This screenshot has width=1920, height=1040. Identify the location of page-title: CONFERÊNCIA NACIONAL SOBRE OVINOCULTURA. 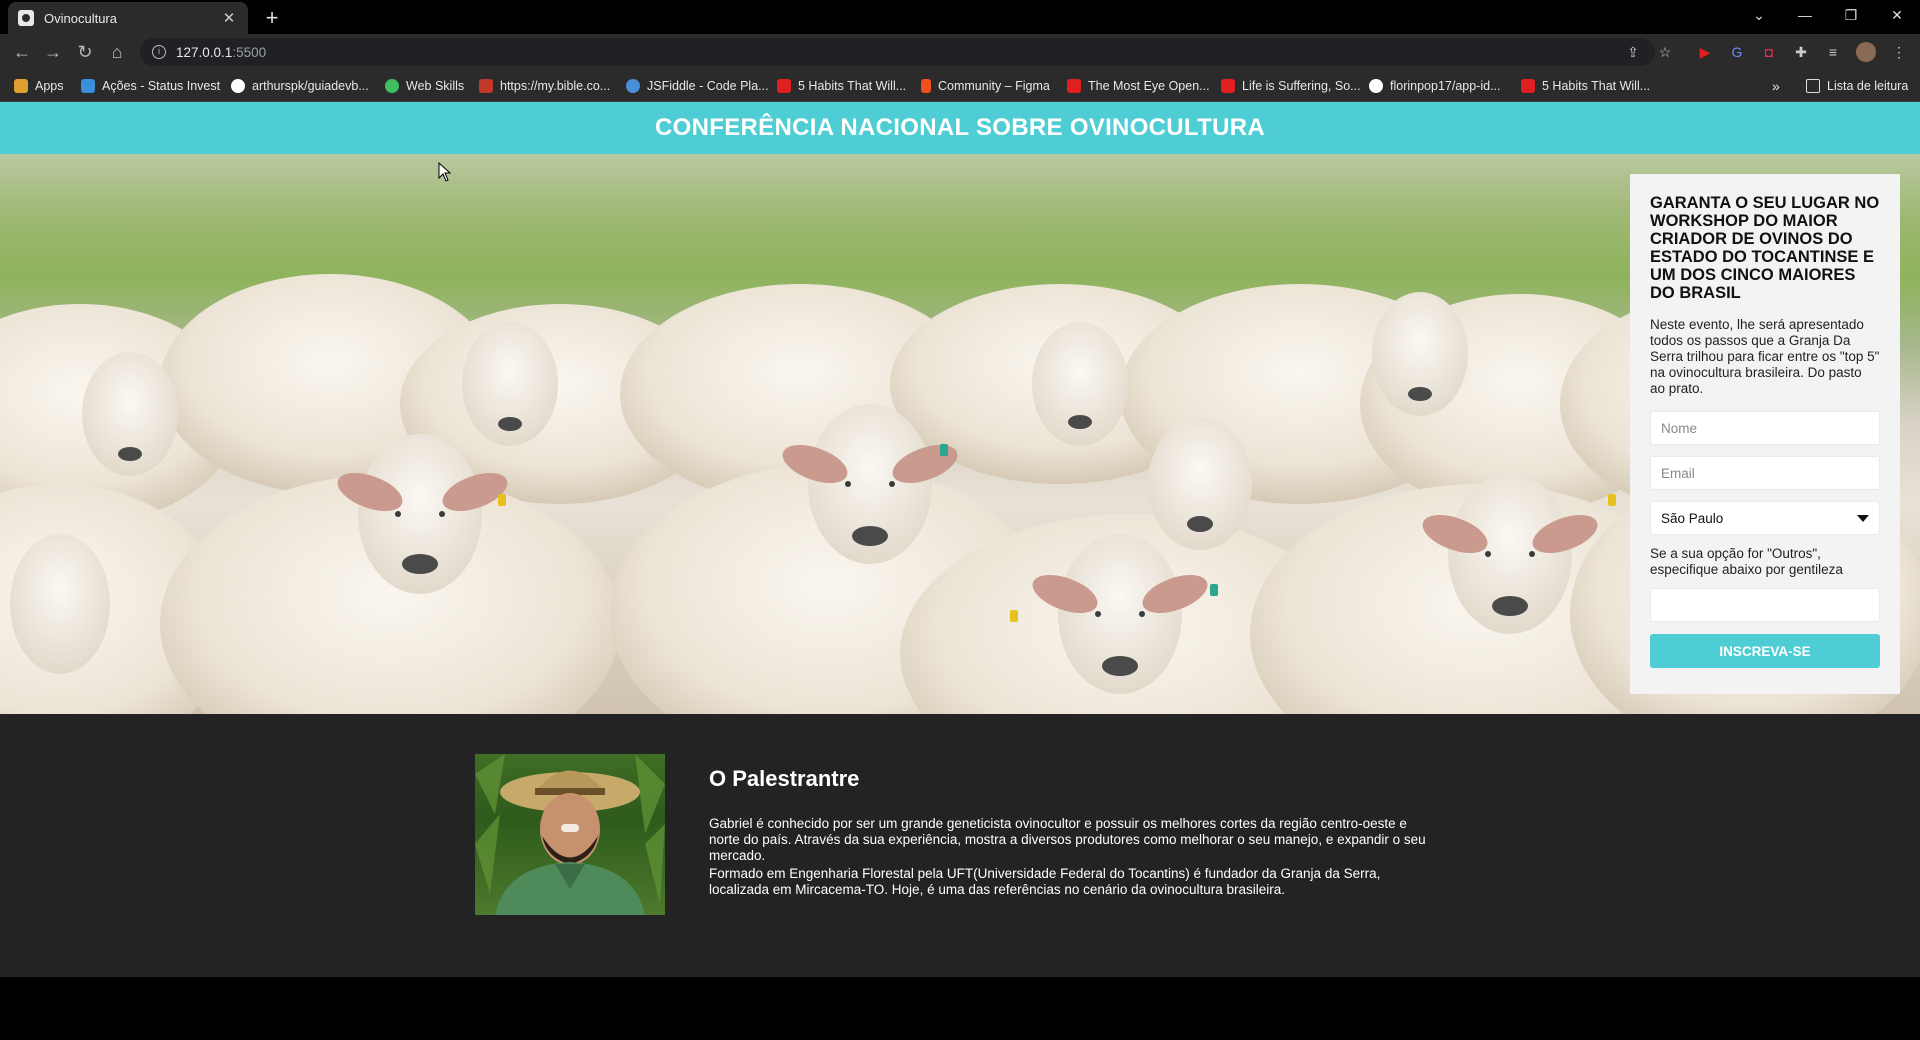
(960, 127).